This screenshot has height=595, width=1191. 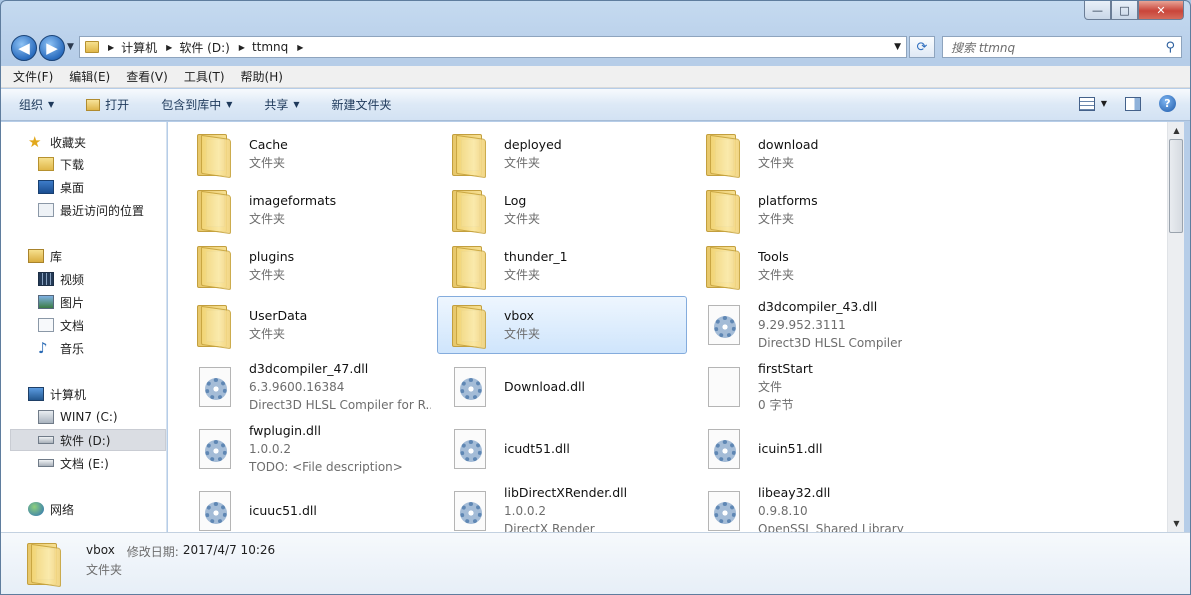 I want to click on nav-network: 网络, so click(x=84, y=509).